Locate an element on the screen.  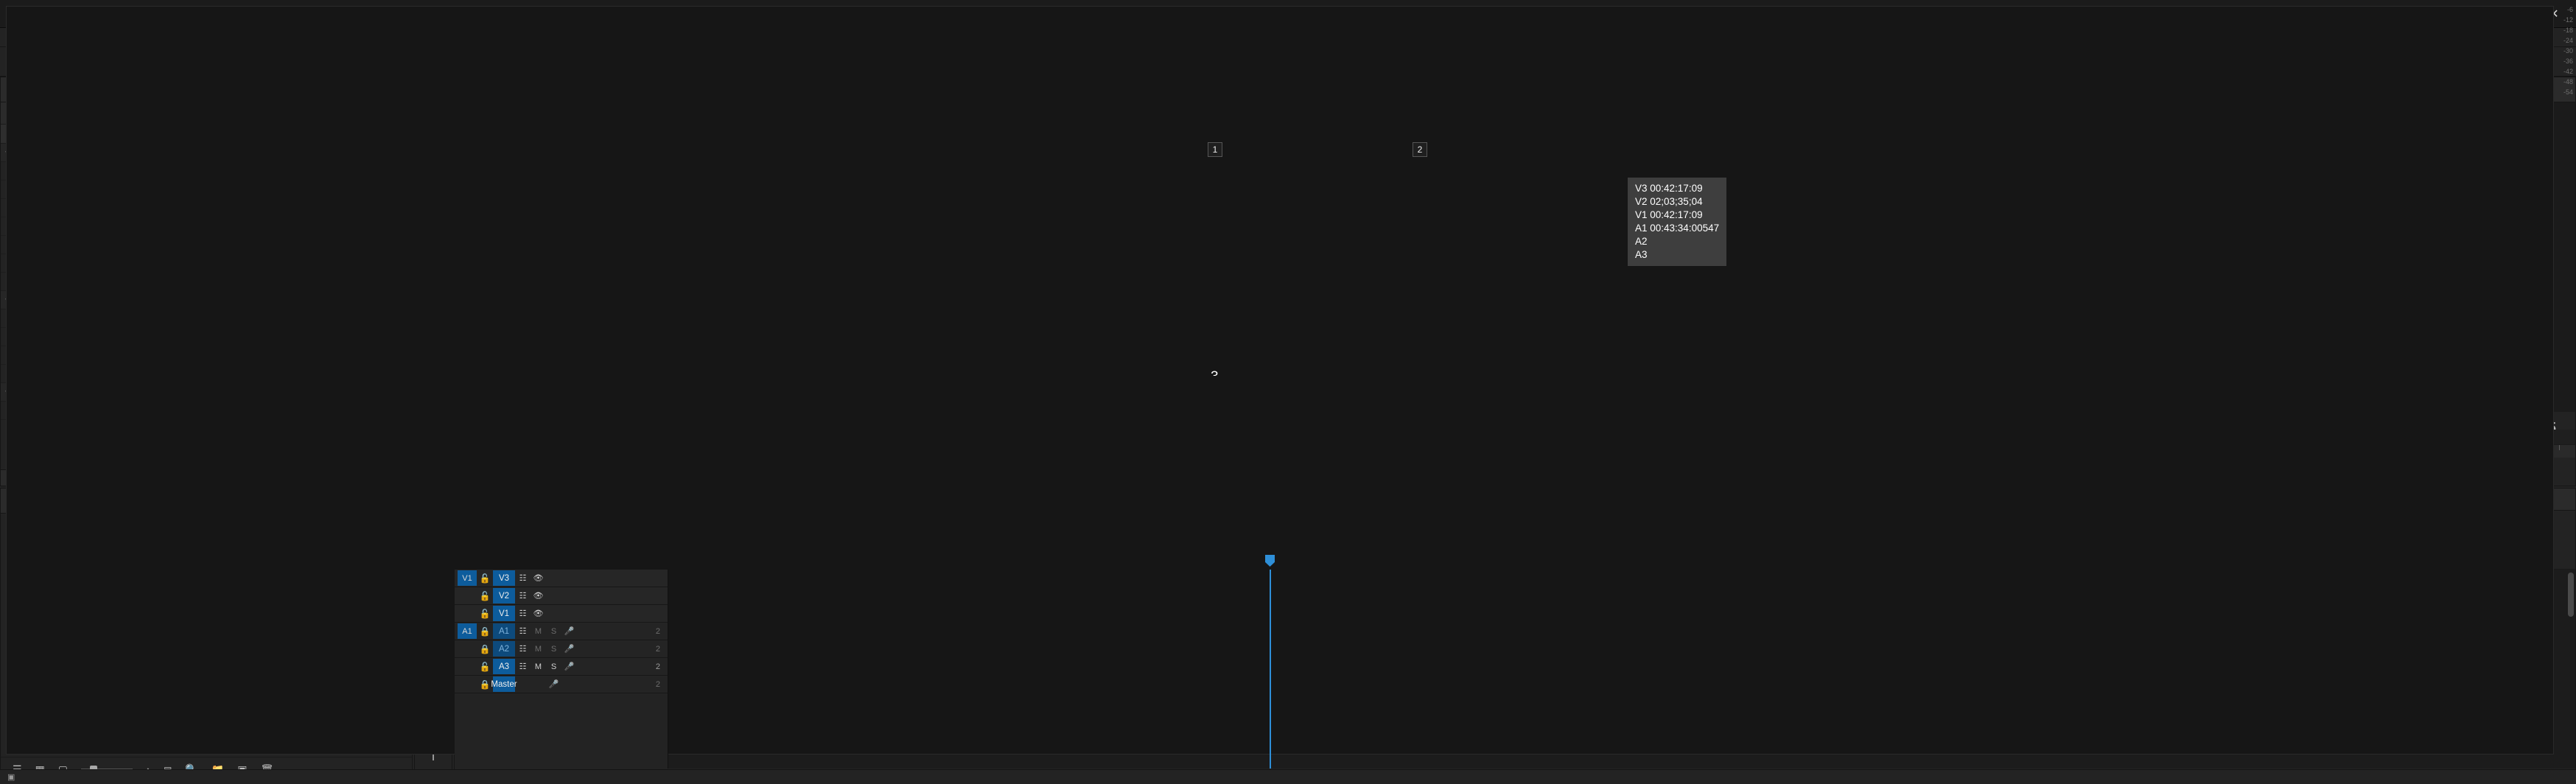
track-header-a2: 🔒 A2 ☷ M S 🎤 2 is located at coordinates (561, 649).